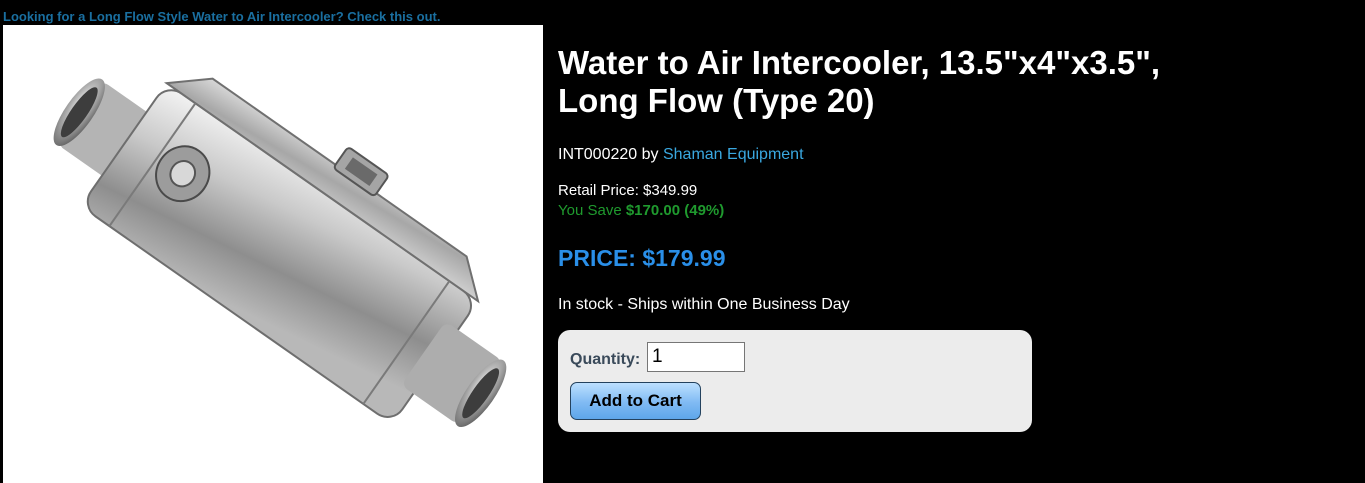 This screenshot has width=1365, height=483. I want to click on sku-line: INT000220 by Shaman Equipment, so click(681, 155).